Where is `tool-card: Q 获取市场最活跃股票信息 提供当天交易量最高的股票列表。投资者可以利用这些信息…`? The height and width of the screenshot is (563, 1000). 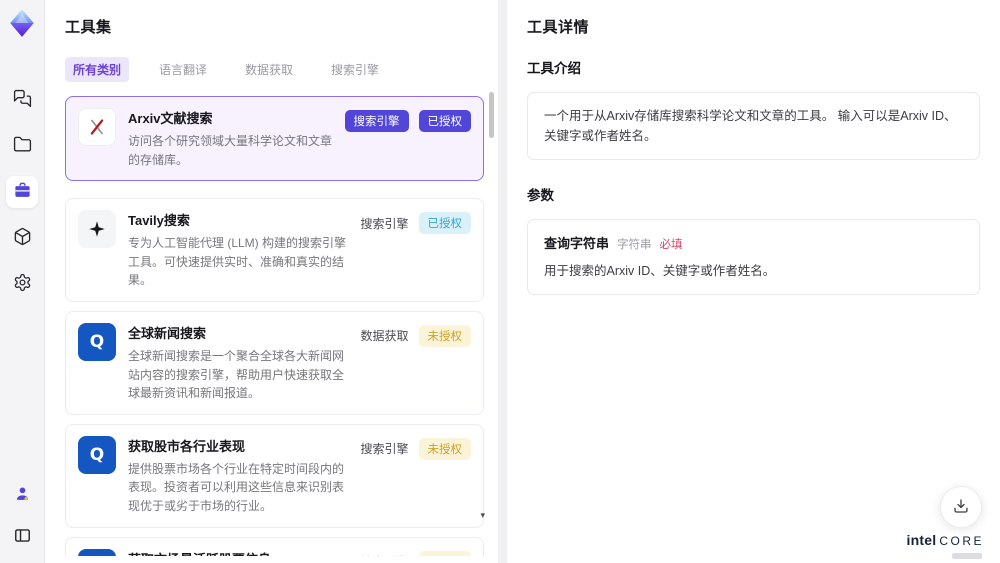
tool-card: Q 获取市场最活跃股票信息 提供当天交易量最高的股票列表。投资者可以利用这些信息… is located at coordinates (274, 546).